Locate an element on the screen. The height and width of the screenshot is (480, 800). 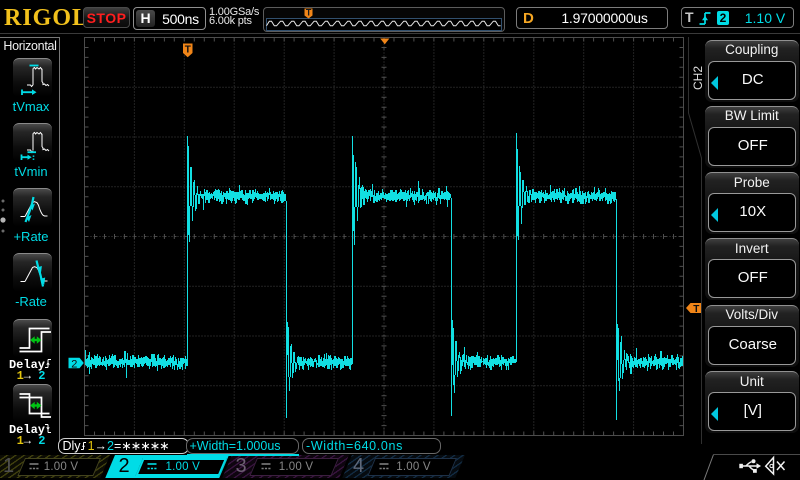
svg-text: T is located at coordinates (188, 50).